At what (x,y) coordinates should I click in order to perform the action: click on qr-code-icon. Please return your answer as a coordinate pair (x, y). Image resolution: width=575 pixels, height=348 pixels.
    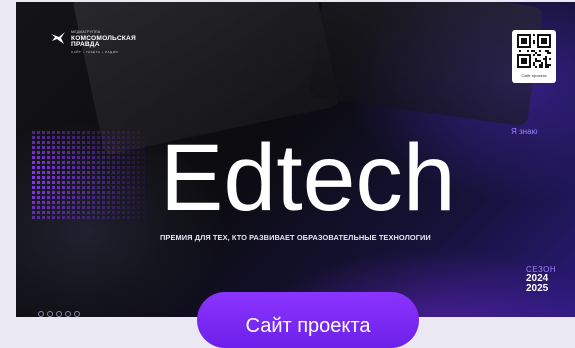
    Looking at the image, I should click on (534, 51).